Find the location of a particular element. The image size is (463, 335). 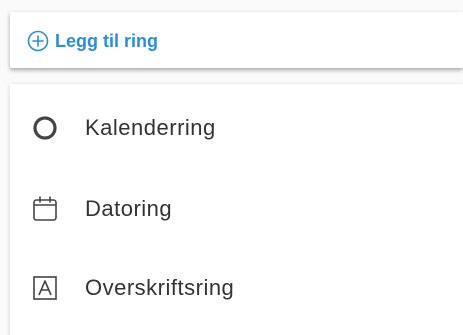

letter-a-box-icon is located at coordinates (45, 288).